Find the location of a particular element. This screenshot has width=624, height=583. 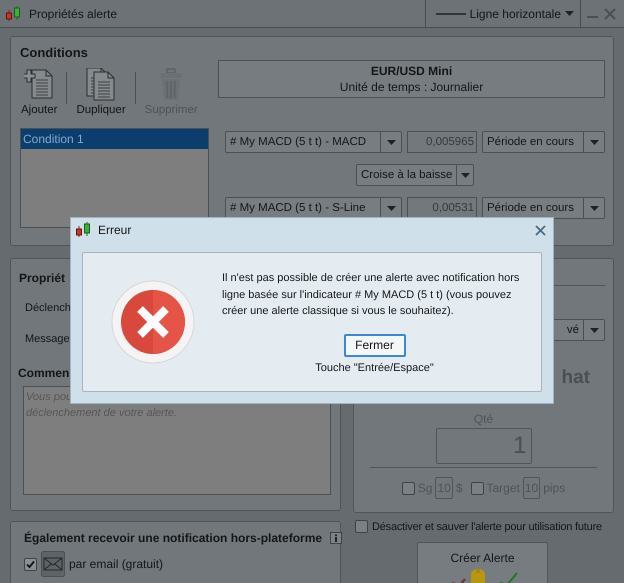

toolbar-button: Dupliquer is located at coordinates (101, 92).